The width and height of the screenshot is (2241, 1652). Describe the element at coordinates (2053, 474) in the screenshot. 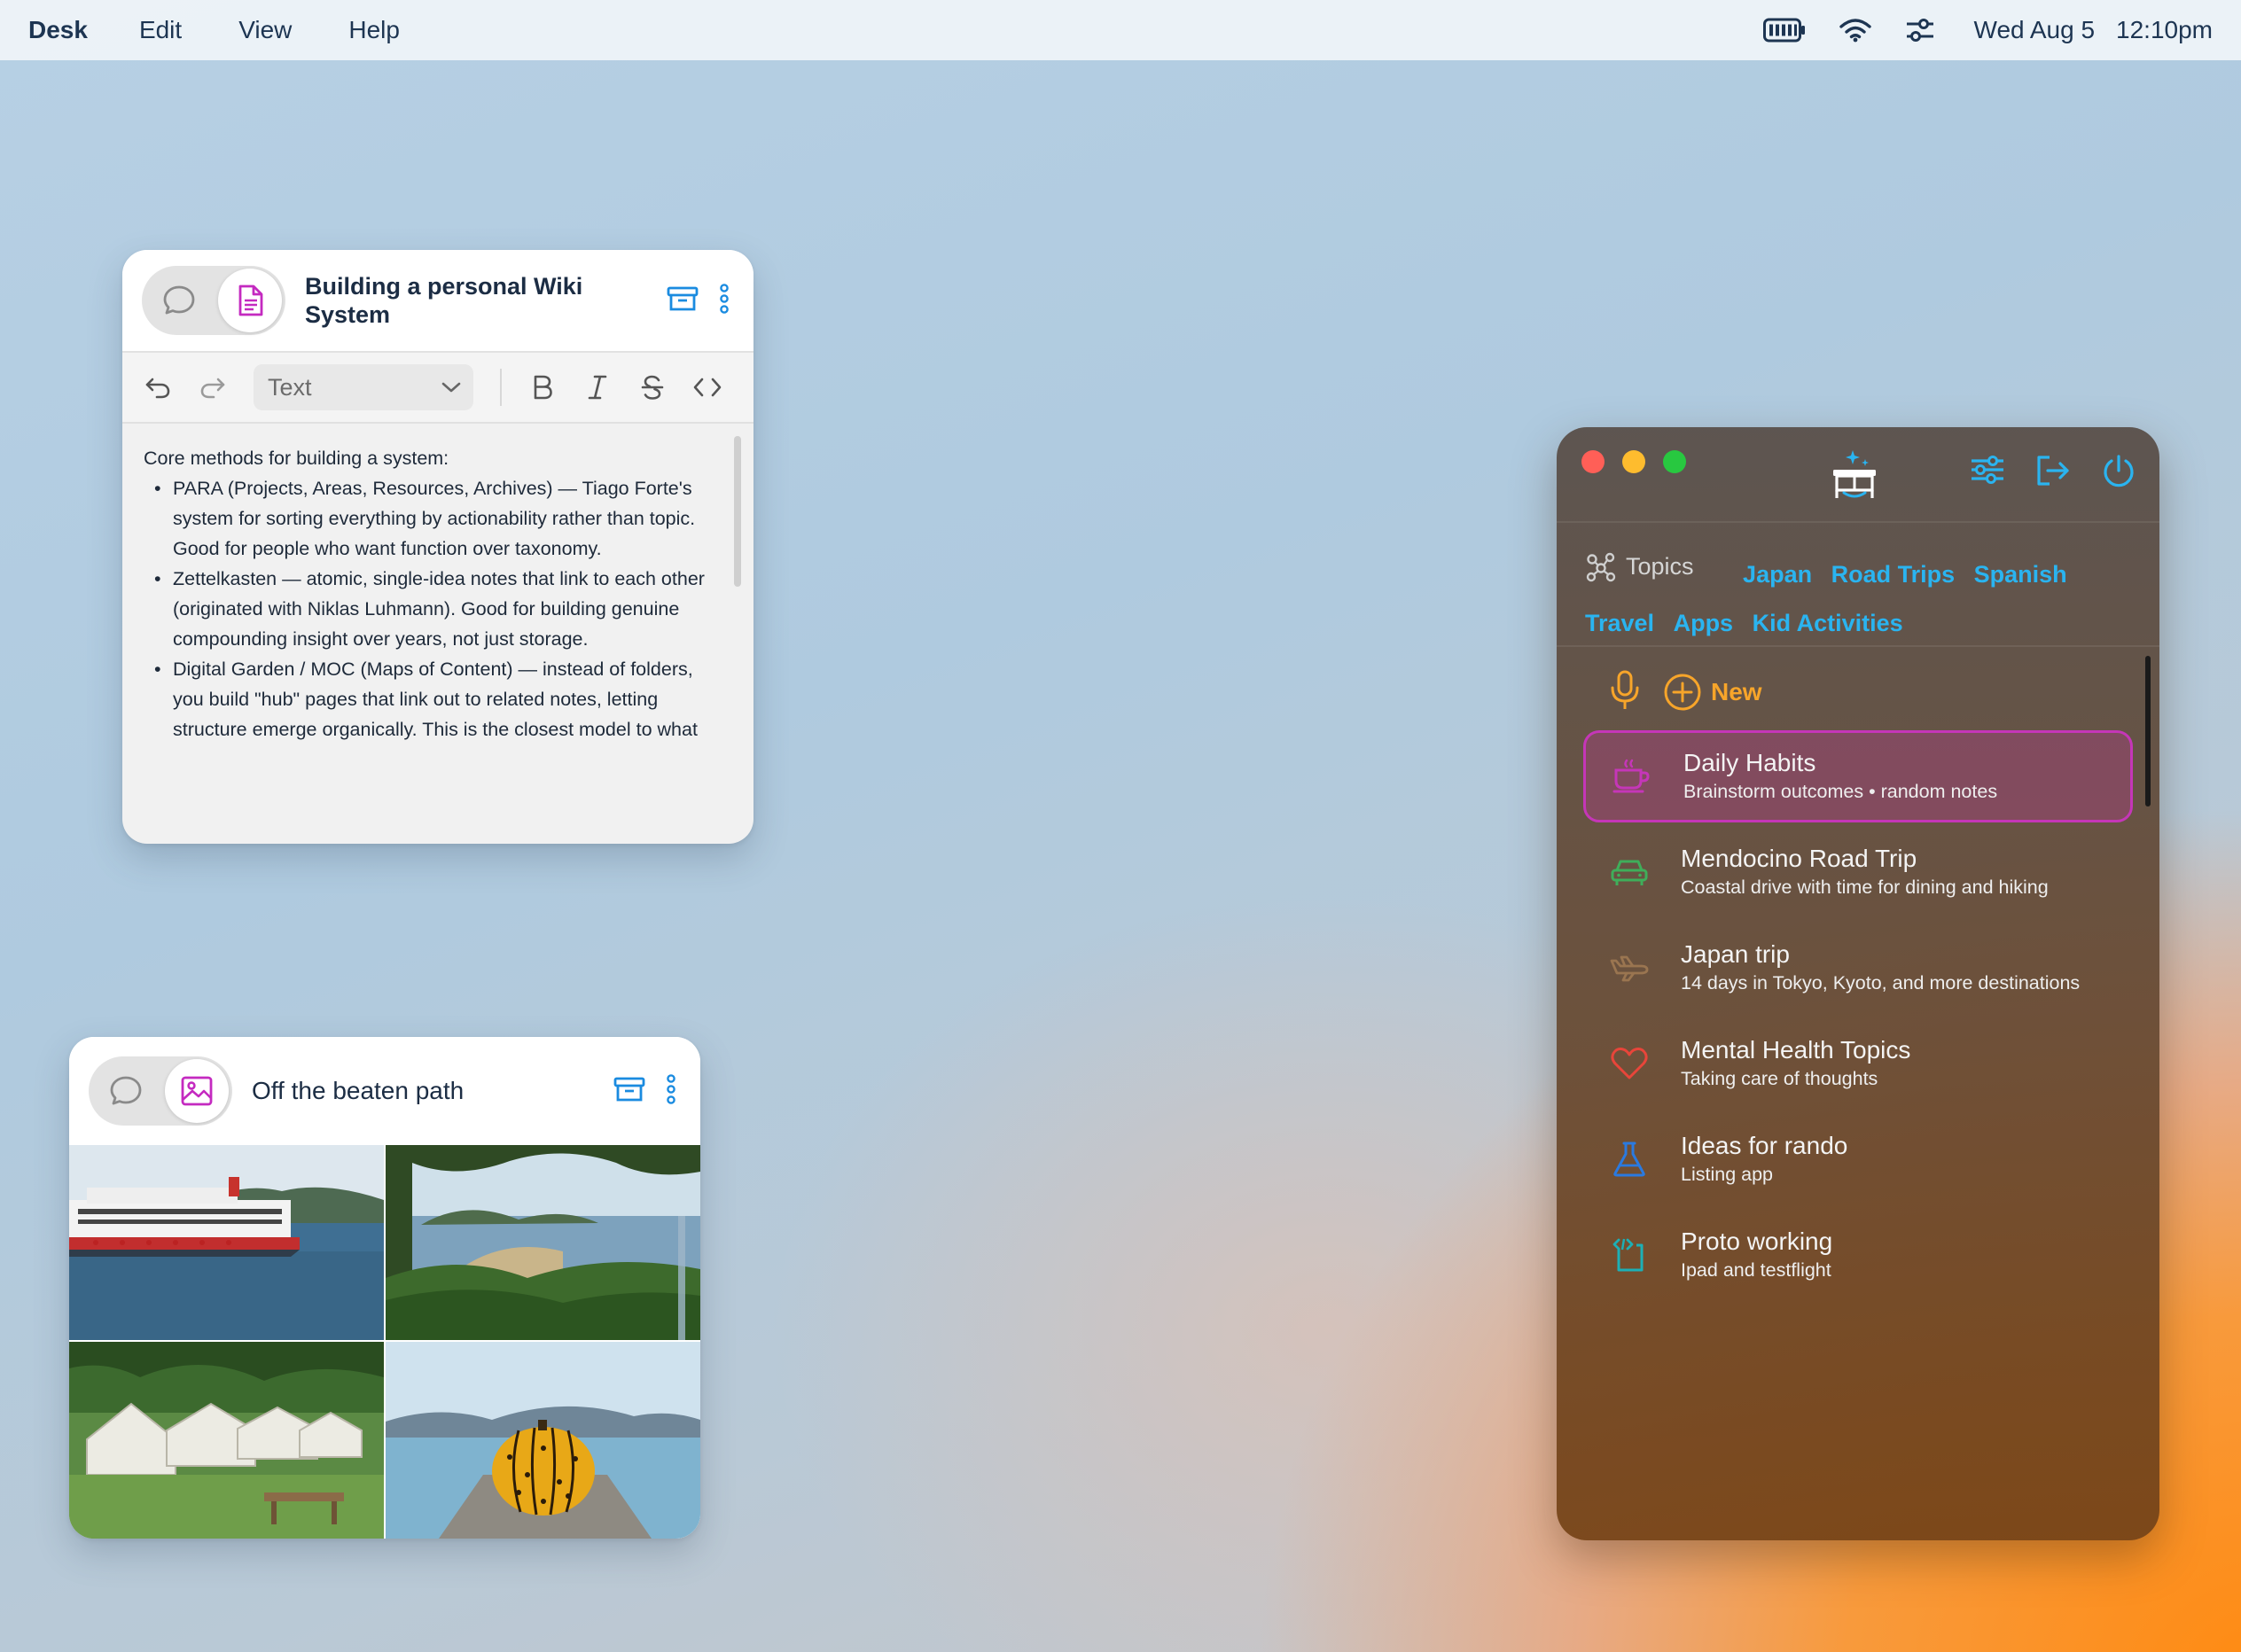

I see `sign-out-icon` at that location.